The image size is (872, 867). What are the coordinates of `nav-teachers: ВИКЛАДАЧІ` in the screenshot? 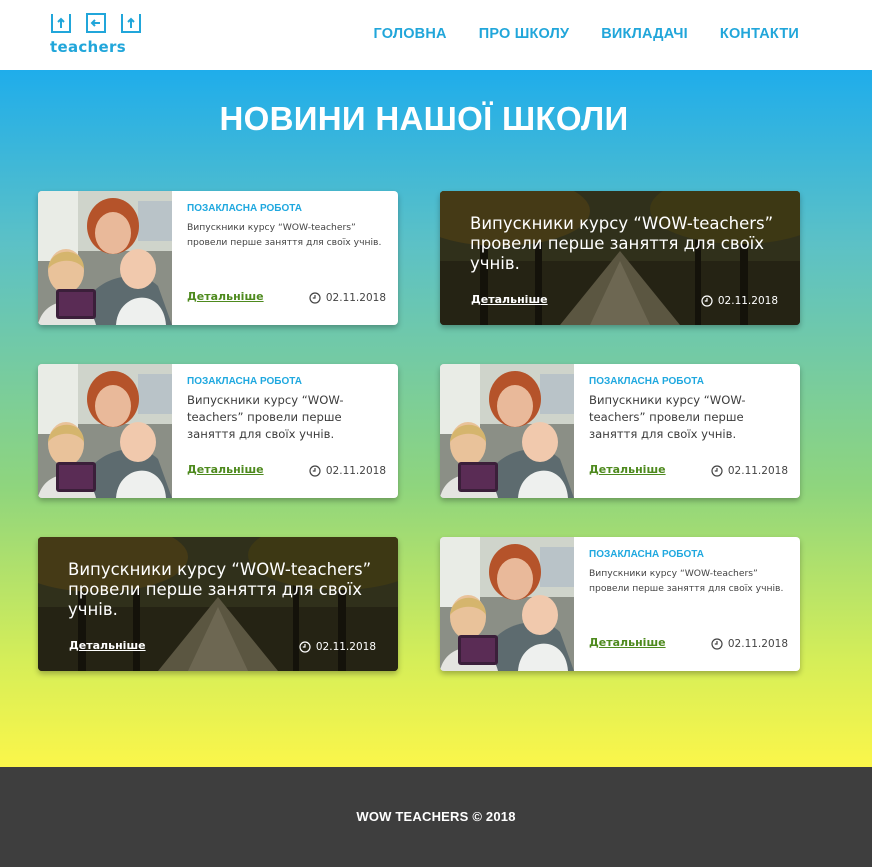 It's located at (644, 34).